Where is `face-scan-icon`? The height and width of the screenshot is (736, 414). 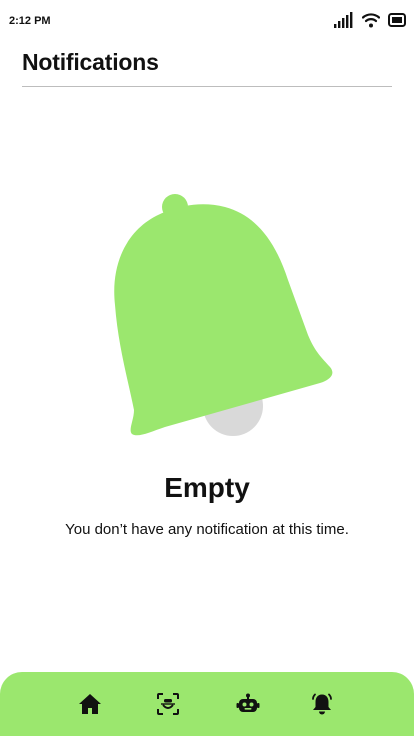 face-scan-icon is located at coordinates (168, 704).